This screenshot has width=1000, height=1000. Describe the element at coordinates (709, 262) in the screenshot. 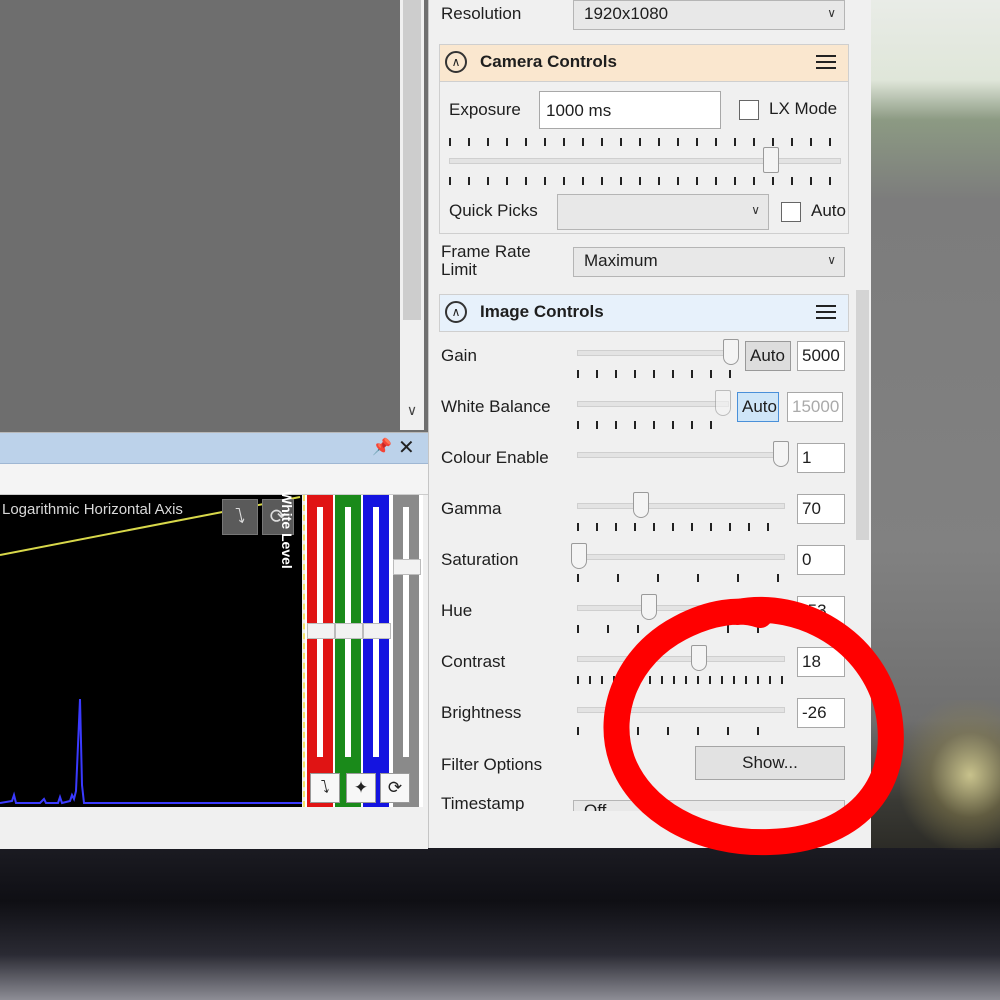

I see `frame-rate-dropdown: Maximum ∨` at that location.